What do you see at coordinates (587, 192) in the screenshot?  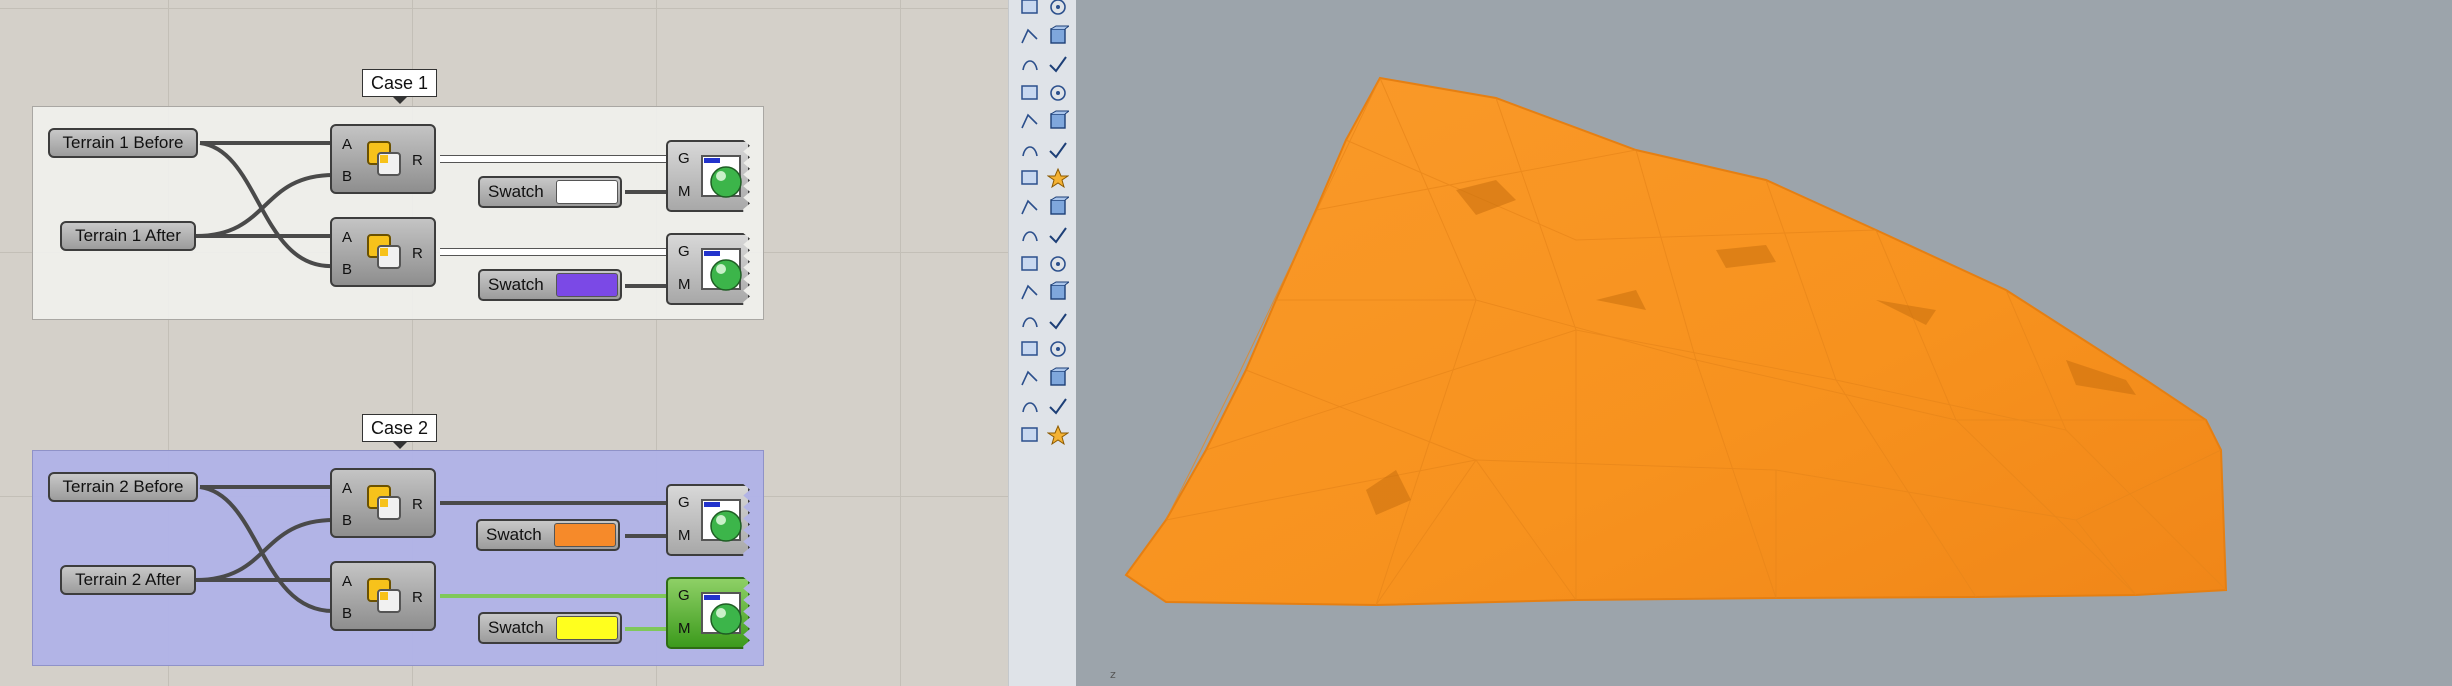 I see `swatch-color-white` at bounding box center [587, 192].